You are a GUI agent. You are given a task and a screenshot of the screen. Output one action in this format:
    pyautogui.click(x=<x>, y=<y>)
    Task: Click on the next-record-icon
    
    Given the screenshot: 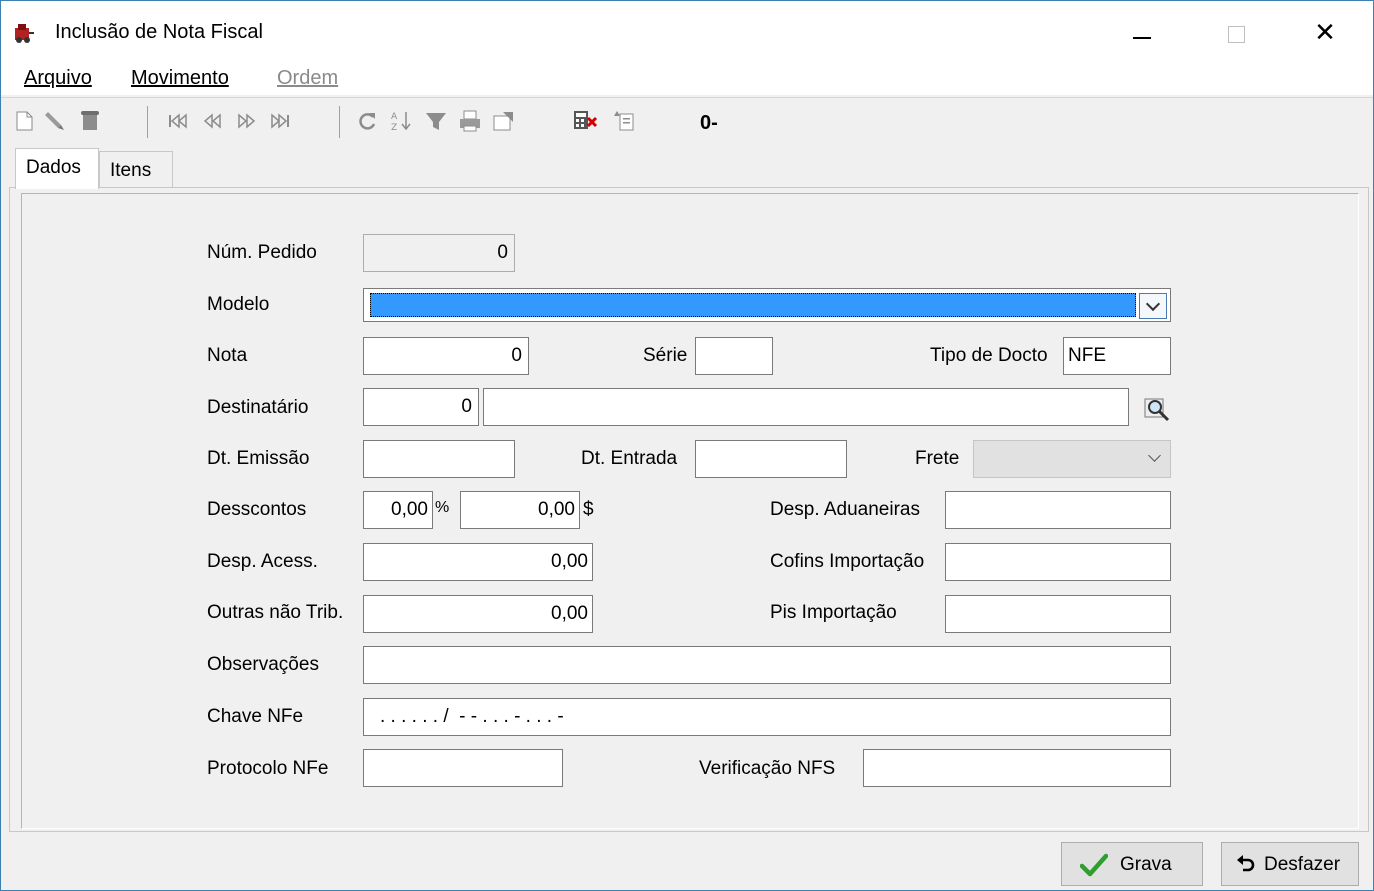 What is the action you would take?
    pyautogui.click(x=246, y=121)
    